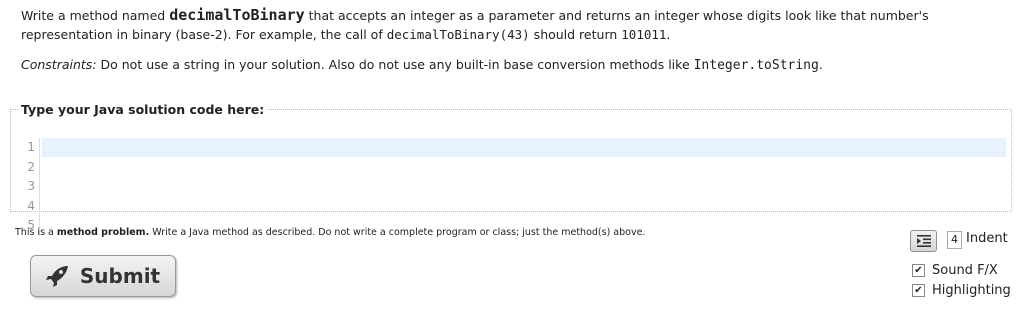 This screenshot has width=1024, height=326. I want to click on prompt-text: should return, so click(575, 34).